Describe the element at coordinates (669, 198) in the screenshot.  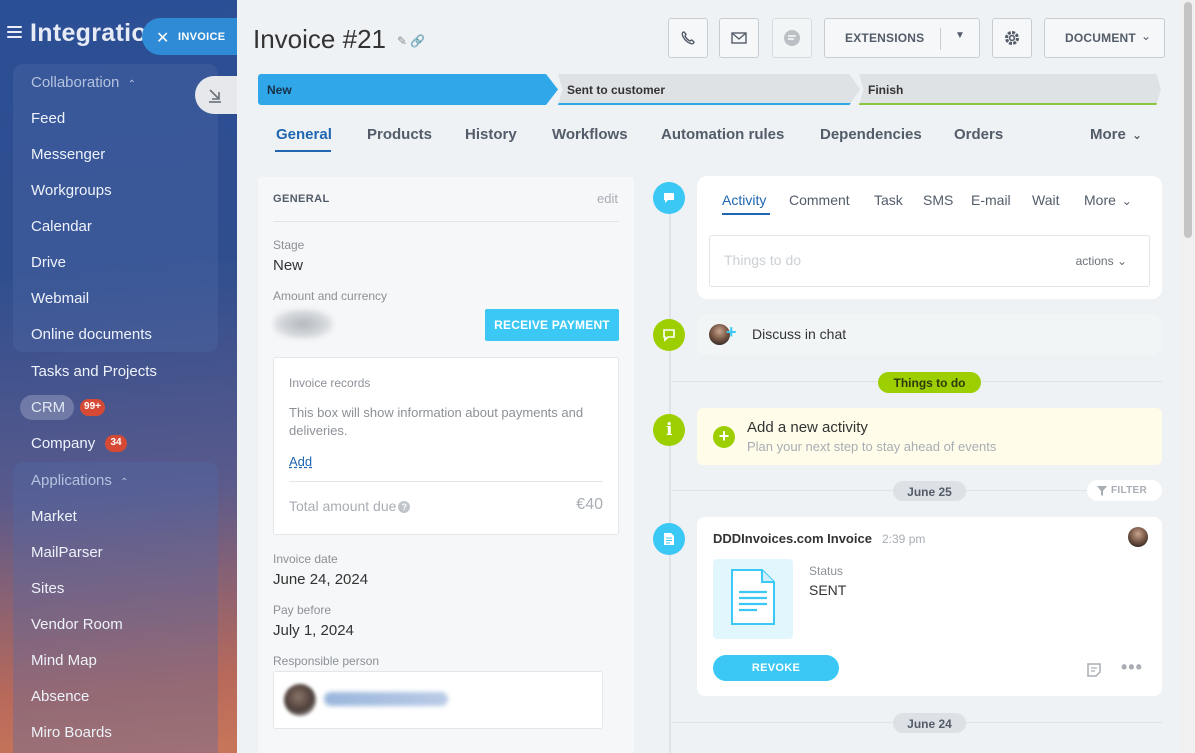
I see `comment-icon` at that location.